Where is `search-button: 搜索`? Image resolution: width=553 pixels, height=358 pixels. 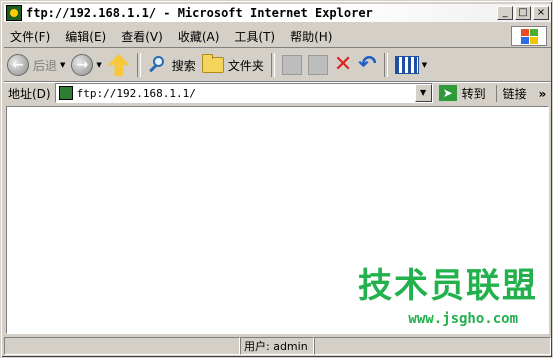 search-button: 搜索 is located at coordinates (172, 65).